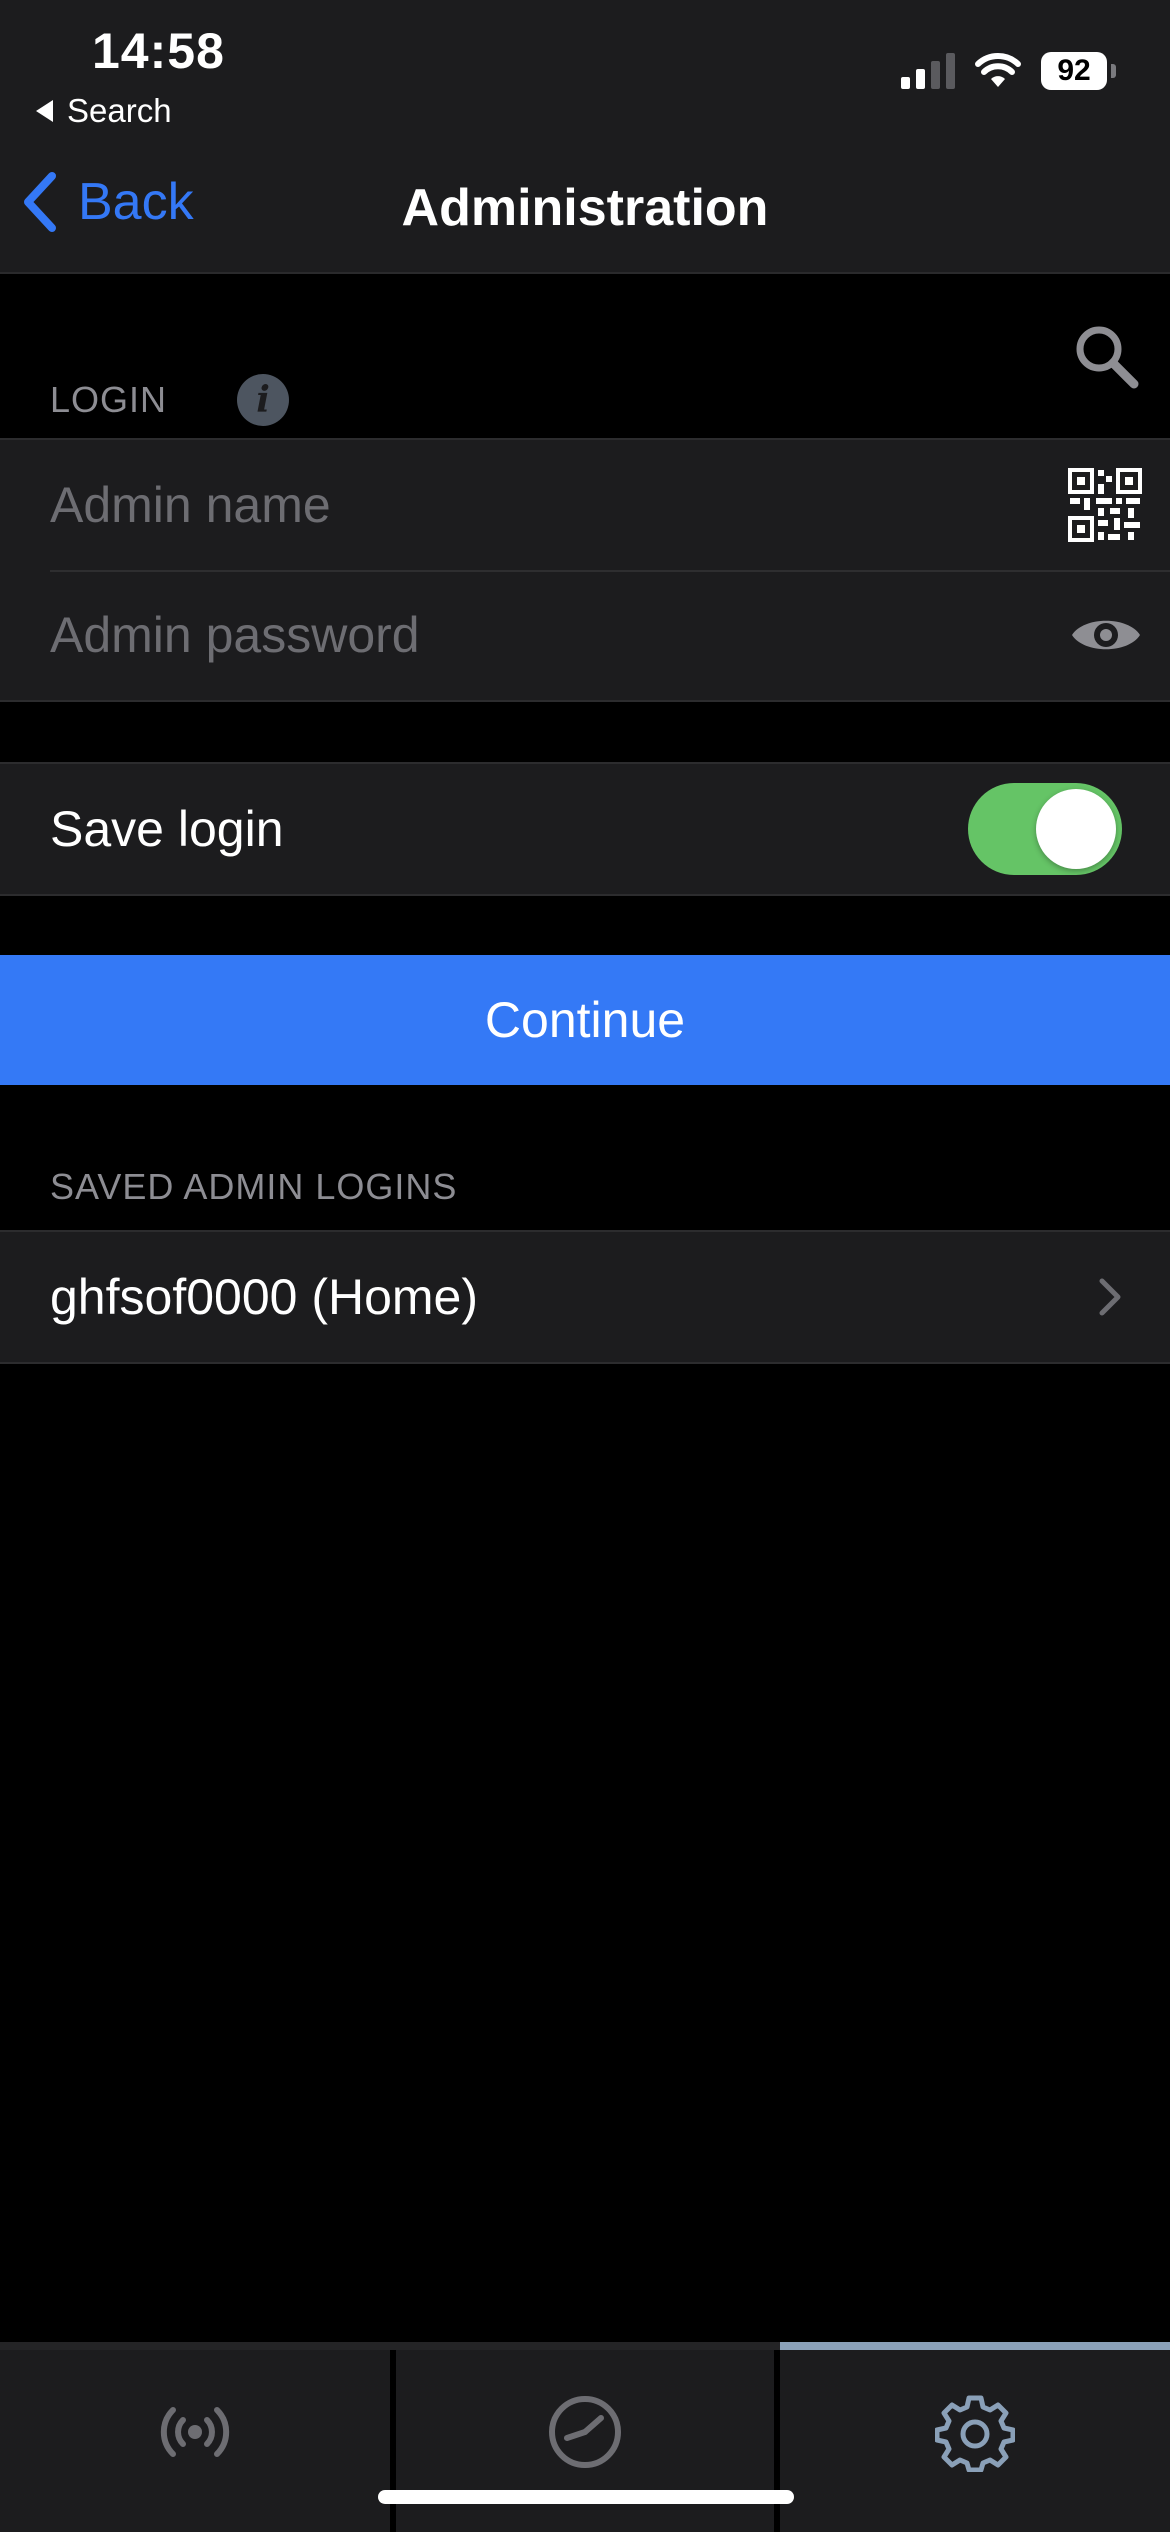 This screenshot has height=2532, width=1170. What do you see at coordinates (928, 71) in the screenshot?
I see `cellular-signal-icon` at bounding box center [928, 71].